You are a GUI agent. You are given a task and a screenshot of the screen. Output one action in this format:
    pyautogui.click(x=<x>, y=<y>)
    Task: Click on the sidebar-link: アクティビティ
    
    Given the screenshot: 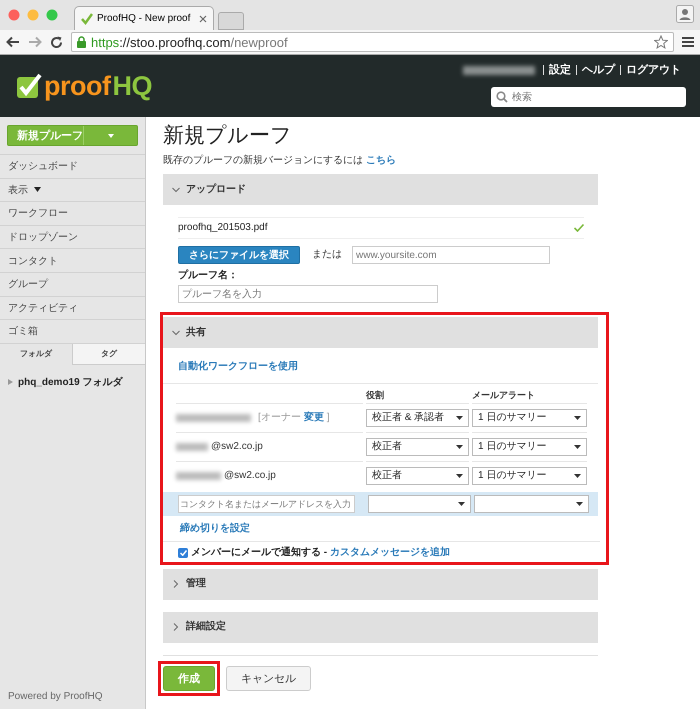 What is the action you would take?
    pyautogui.click(x=43, y=307)
    